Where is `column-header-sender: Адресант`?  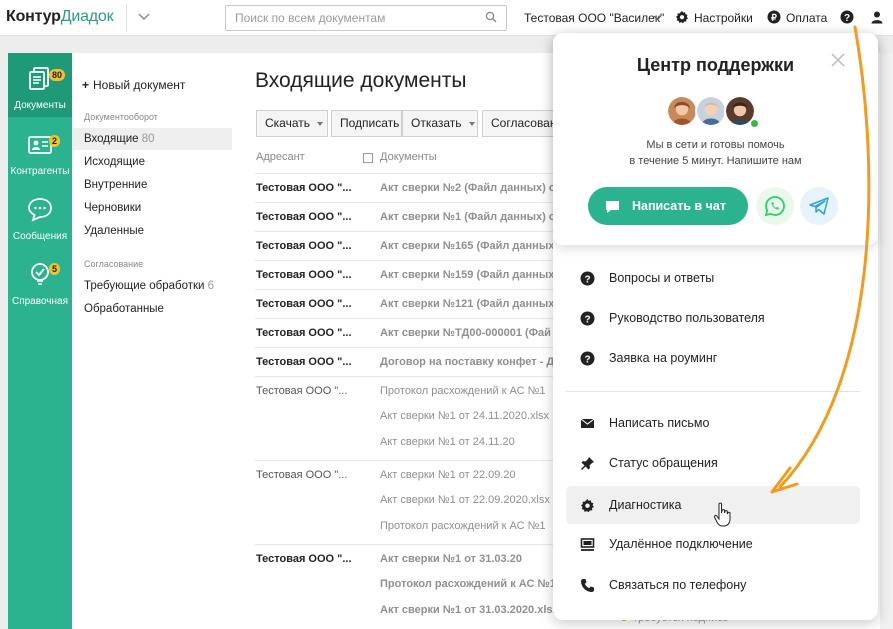
column-header-sender: Адресант is located at coordinates (280, 157).